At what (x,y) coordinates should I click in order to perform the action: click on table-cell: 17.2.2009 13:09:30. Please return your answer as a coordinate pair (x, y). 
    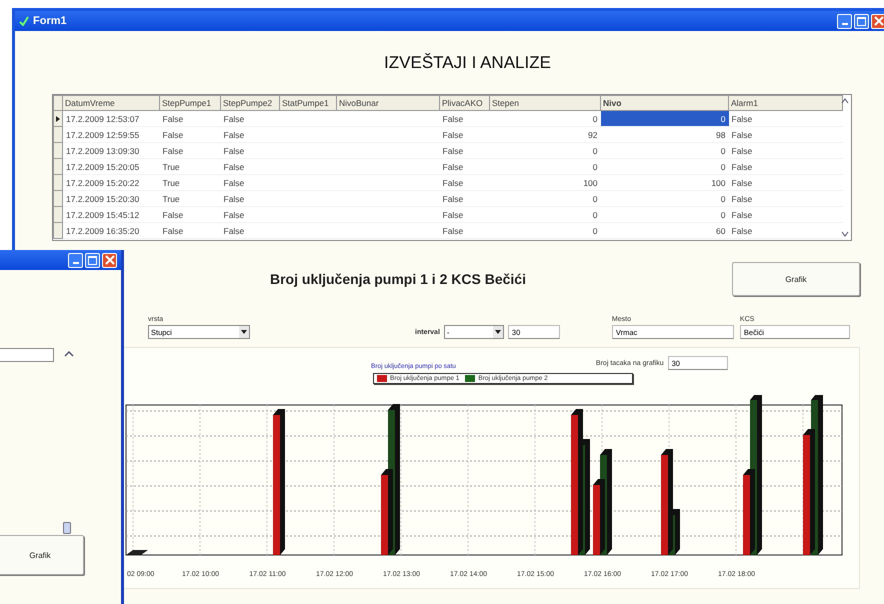
    Looking at the image, I should click on (111, 150).